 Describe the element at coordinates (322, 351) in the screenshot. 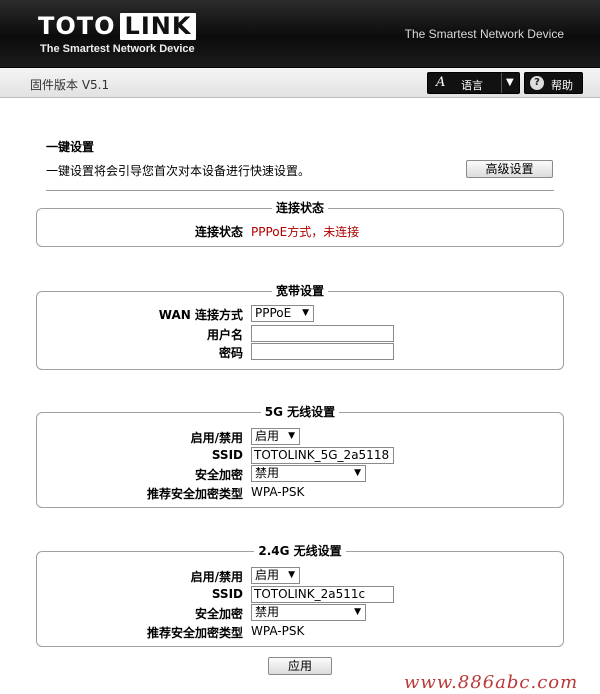

I see `password-input` at that location.